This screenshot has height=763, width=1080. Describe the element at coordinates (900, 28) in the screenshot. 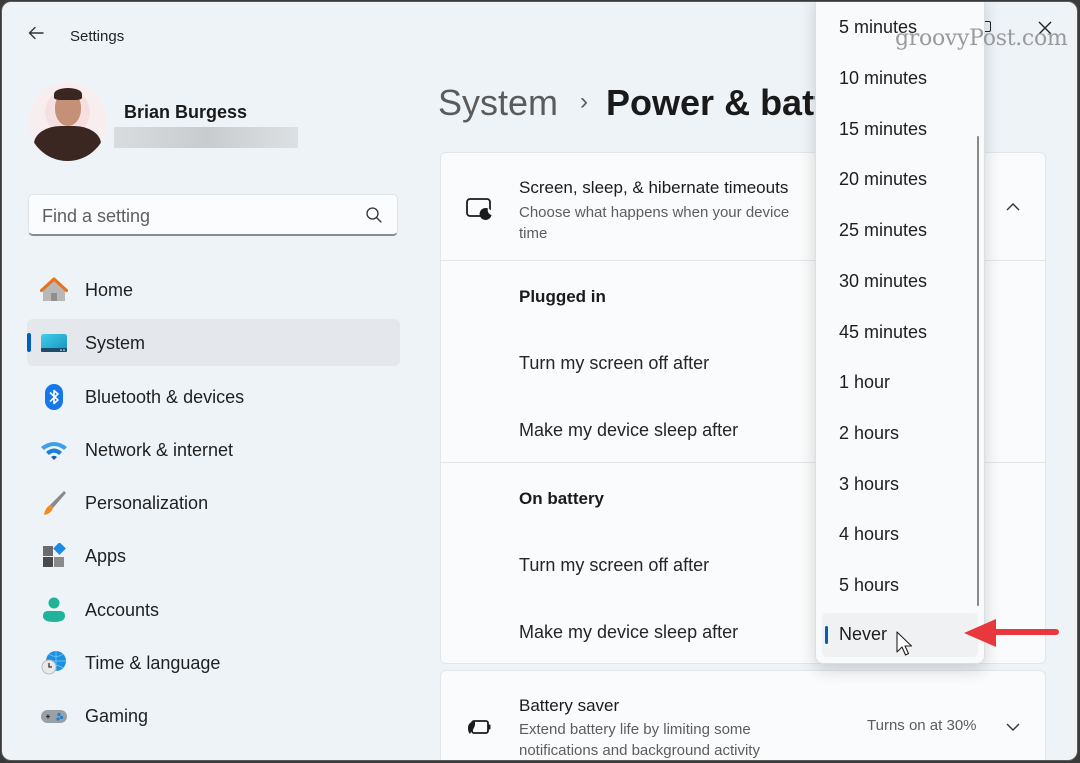

I see `dropdown-option: 5 minutes` at that location.